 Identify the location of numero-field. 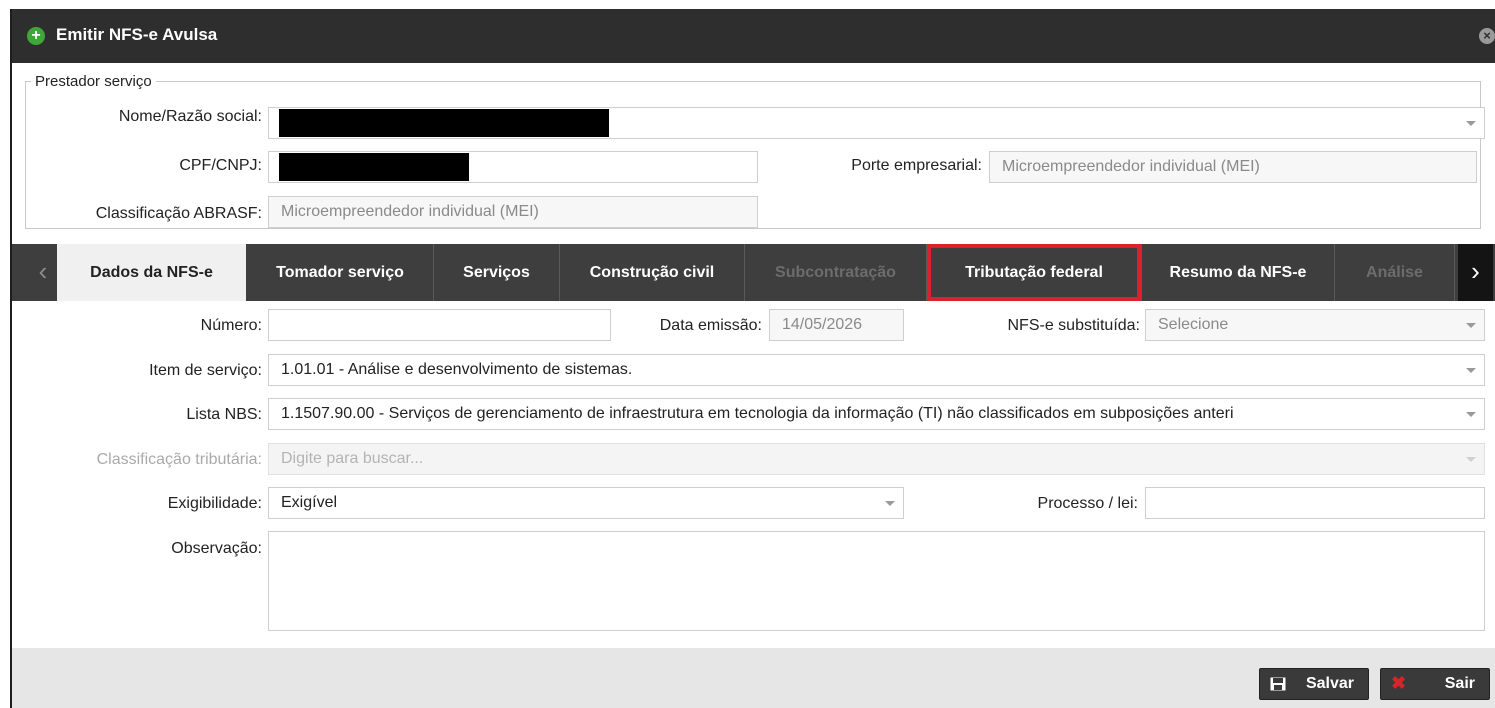
(439, 325).